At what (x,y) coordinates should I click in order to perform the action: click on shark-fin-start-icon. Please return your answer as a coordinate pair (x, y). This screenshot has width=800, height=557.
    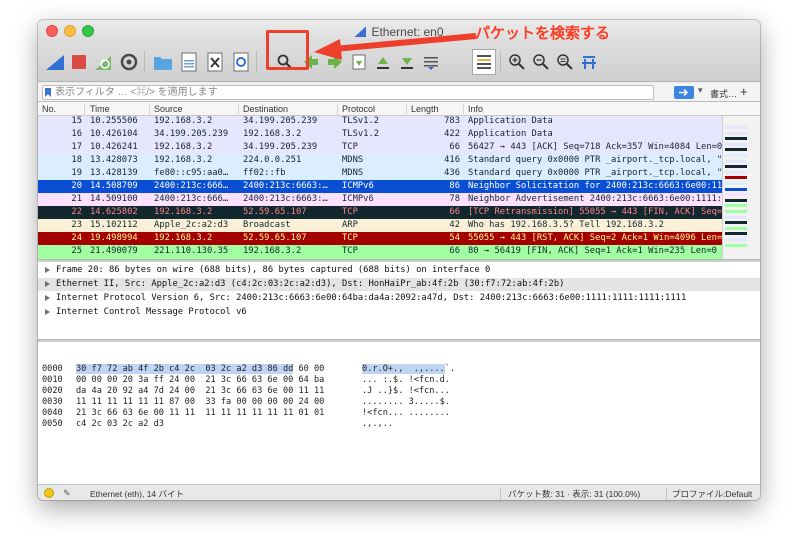
    Looking at the image, I should click on (55, 62).